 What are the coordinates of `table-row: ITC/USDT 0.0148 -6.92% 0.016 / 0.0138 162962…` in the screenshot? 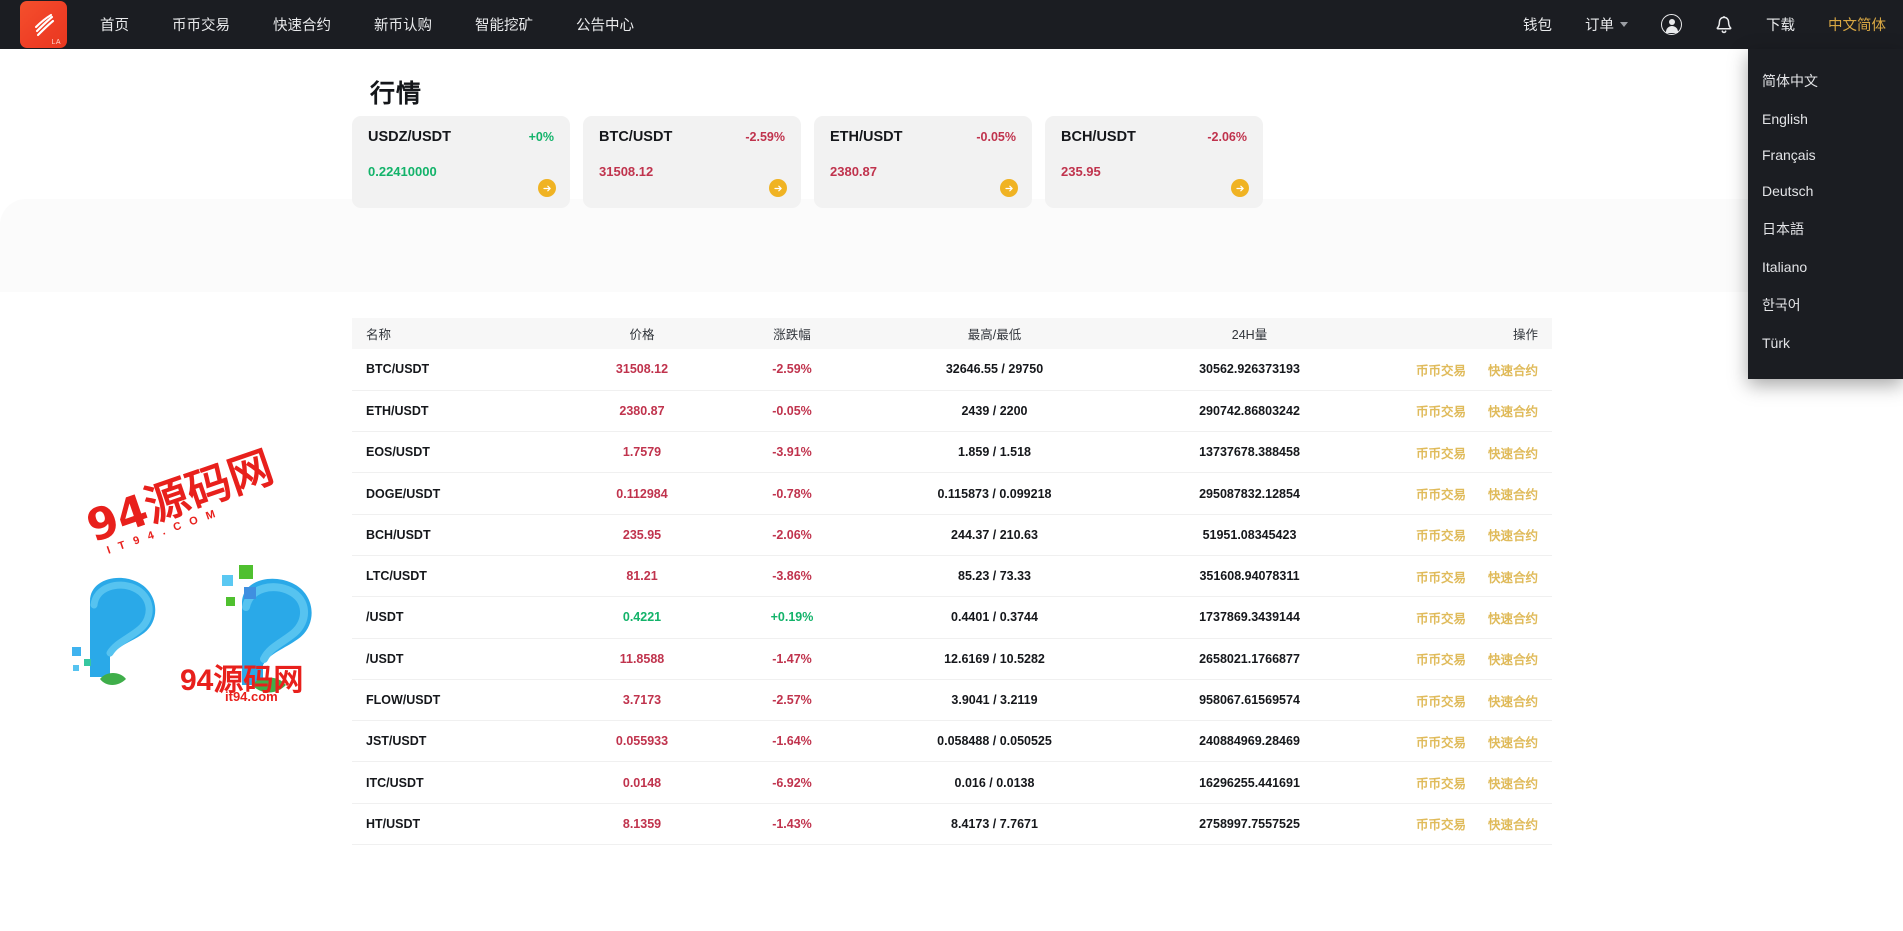 It's located at (952, 782).